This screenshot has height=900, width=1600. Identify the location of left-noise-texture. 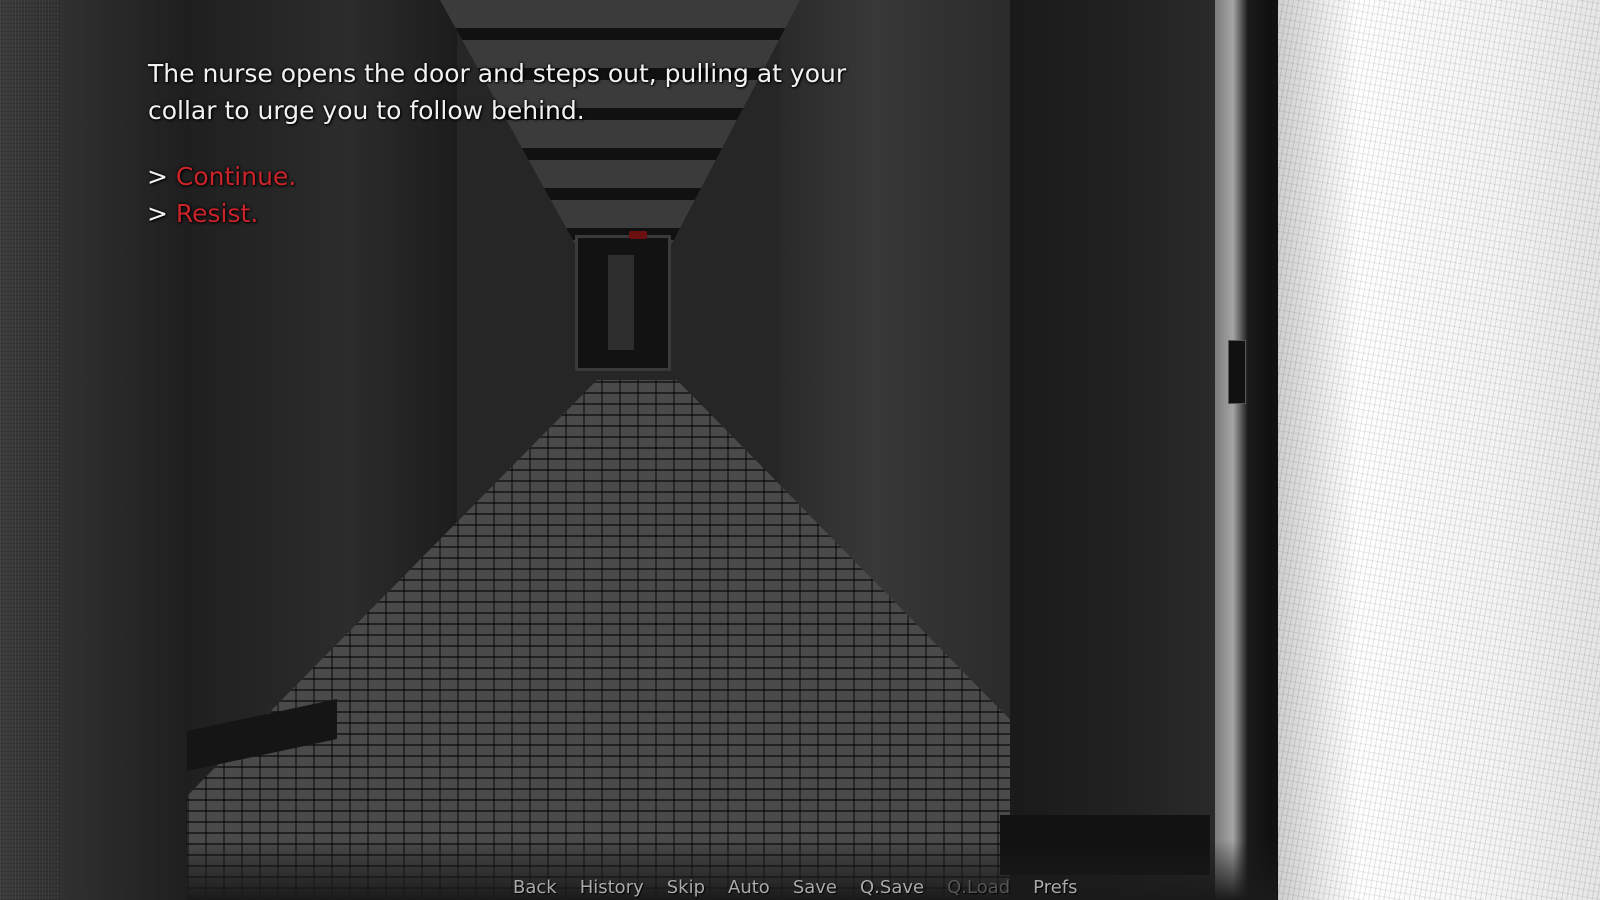
(30, 450).